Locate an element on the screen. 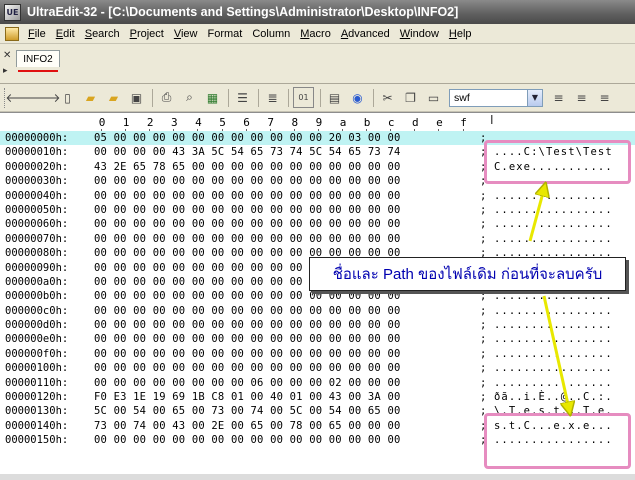 The height and width of the screenshot is (480, 635). menu-mnemonic: P is located at coordinates (133, 33).